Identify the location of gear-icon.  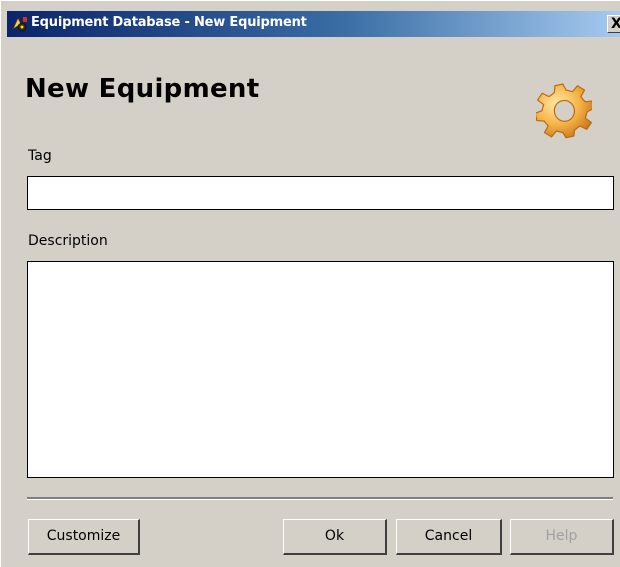
(564, 111).